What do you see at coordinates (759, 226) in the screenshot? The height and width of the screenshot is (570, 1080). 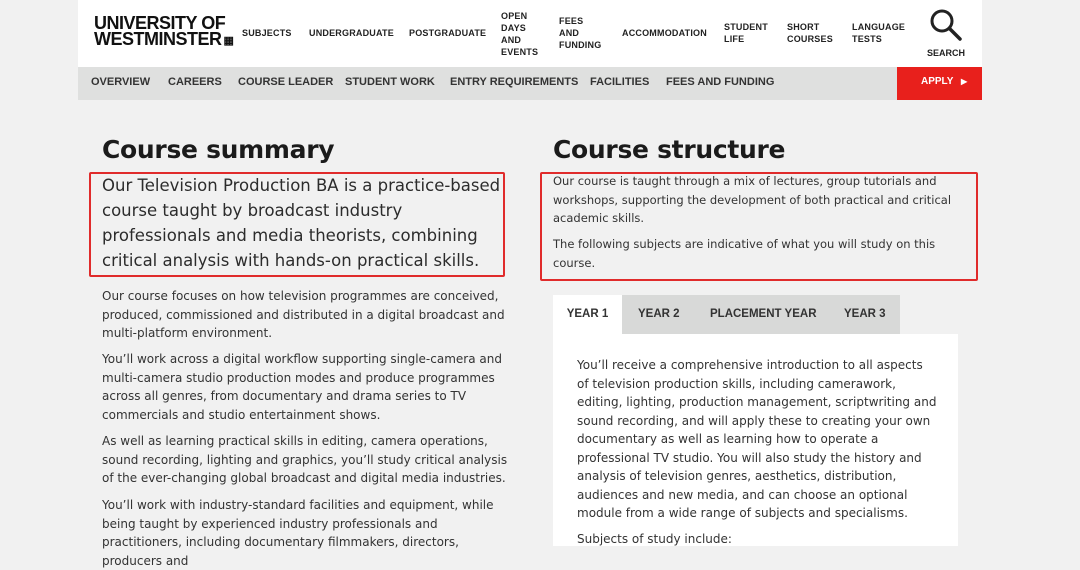 I see `highlight-box-structure` at bounding box center [759, 226].